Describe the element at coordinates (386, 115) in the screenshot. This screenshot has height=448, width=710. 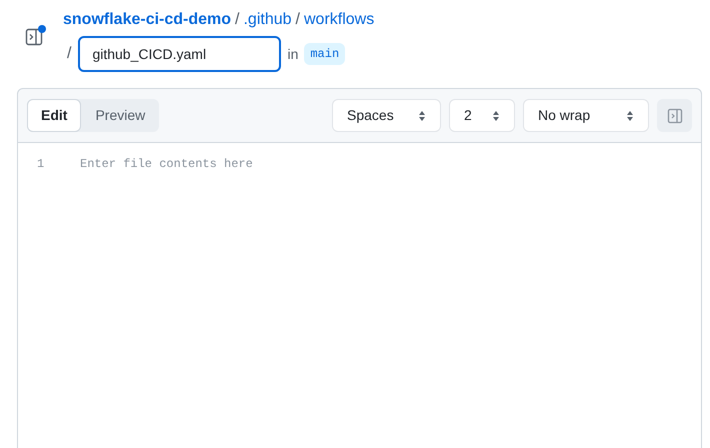
I see `select-dropdown: Spaces` at that location.